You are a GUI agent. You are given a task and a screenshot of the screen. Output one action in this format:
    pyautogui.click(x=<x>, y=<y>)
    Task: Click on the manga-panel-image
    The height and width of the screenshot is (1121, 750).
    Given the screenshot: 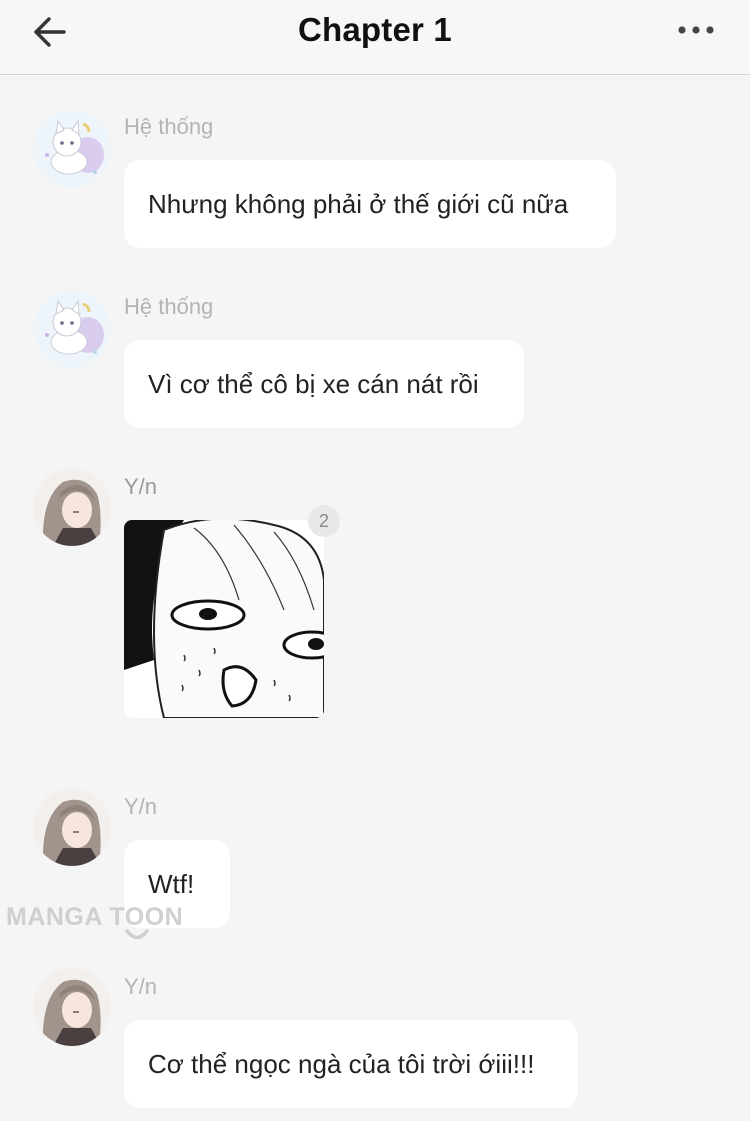 What is the action you would take?
    pyautogui.click(x=224, y=619)
    